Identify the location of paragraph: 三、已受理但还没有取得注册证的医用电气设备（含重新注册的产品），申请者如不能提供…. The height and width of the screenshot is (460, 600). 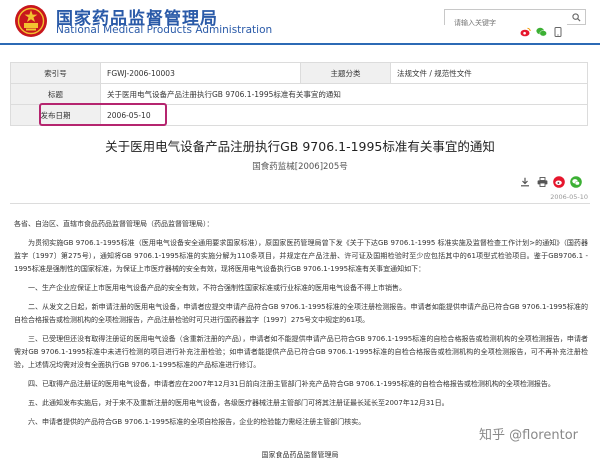
(301, 352).